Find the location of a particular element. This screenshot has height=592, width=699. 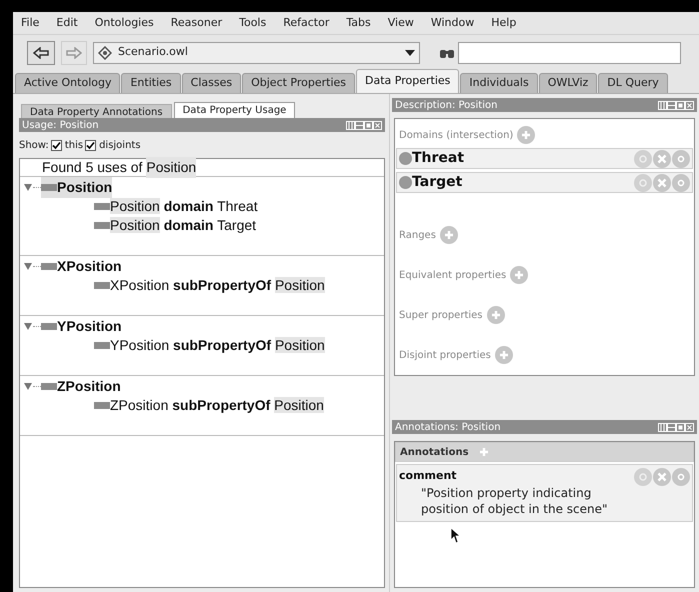

frame-row: Target is located at coordinates (544, 182).